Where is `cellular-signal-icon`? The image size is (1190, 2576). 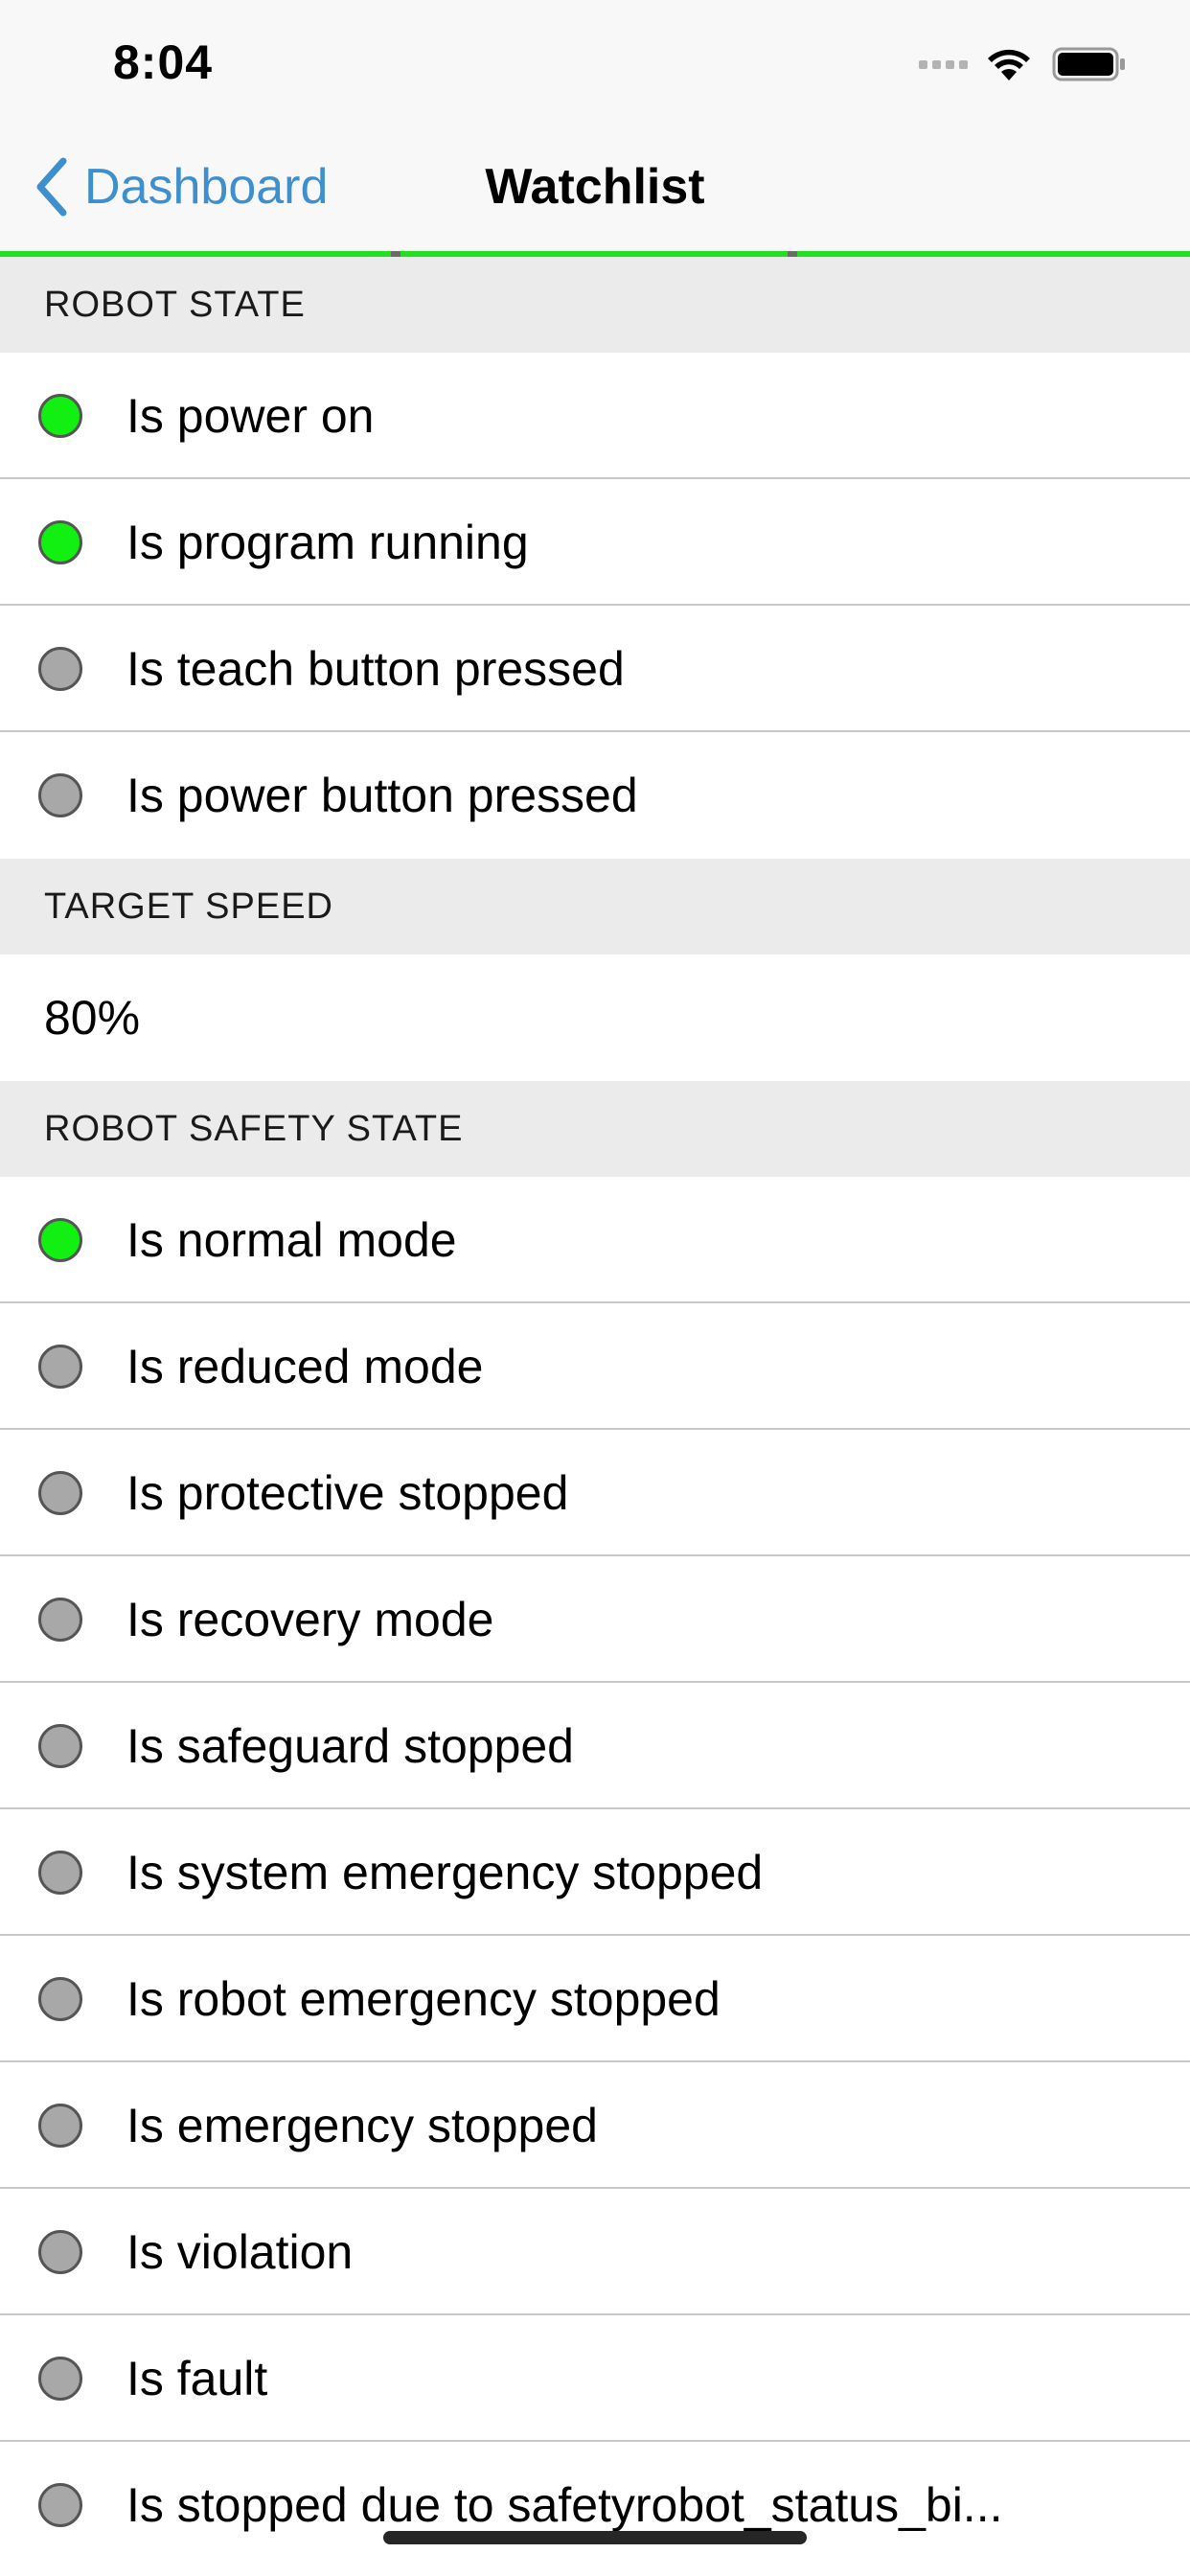
cellular-signal-icon is located at coordinates (944, 64).